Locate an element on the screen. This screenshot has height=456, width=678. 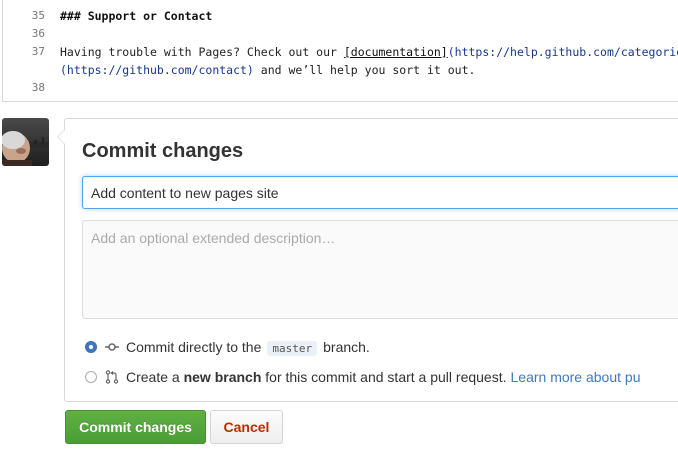
commit-direct-option: Commit directly to the master branch. is located at coordinates (227, 347).